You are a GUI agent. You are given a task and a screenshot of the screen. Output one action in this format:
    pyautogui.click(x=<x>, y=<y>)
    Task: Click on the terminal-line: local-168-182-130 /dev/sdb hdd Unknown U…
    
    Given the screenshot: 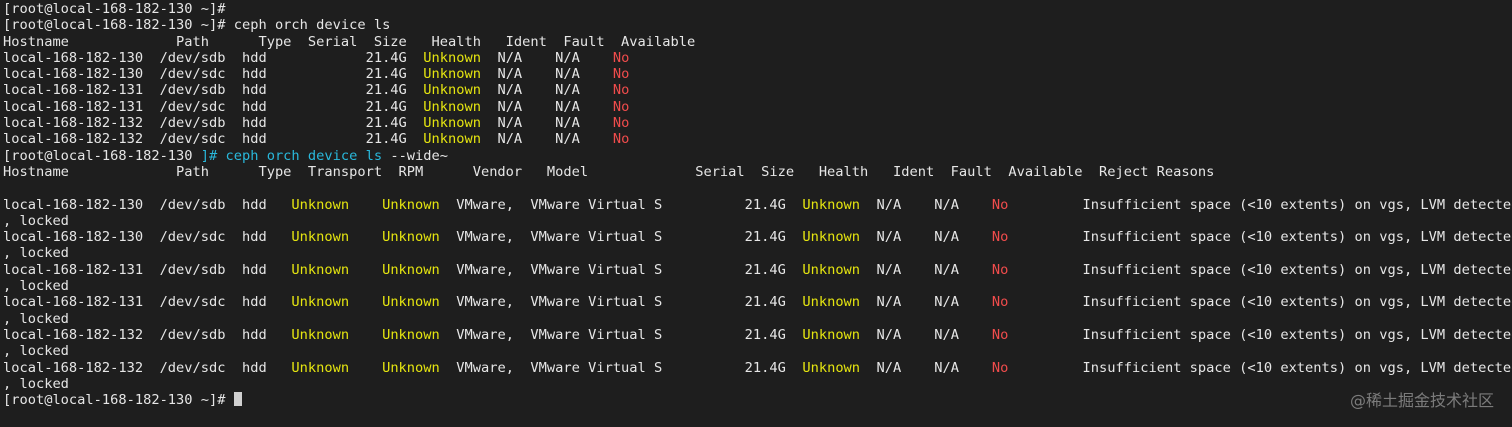 What is the action you would take?
    pyautogui.click(x=757, y=204)
    